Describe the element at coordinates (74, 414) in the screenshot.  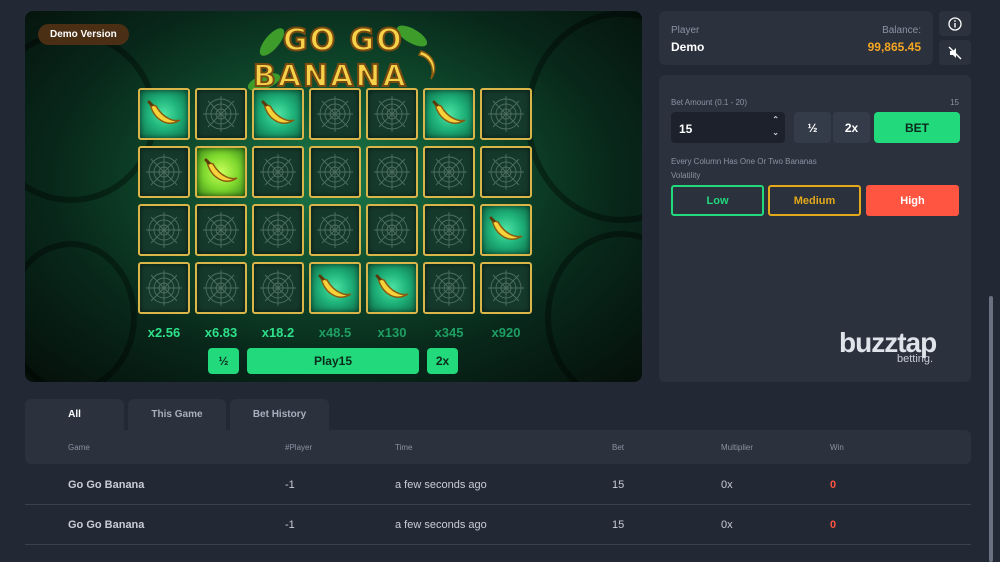
I see `tab-all: All` at that location.